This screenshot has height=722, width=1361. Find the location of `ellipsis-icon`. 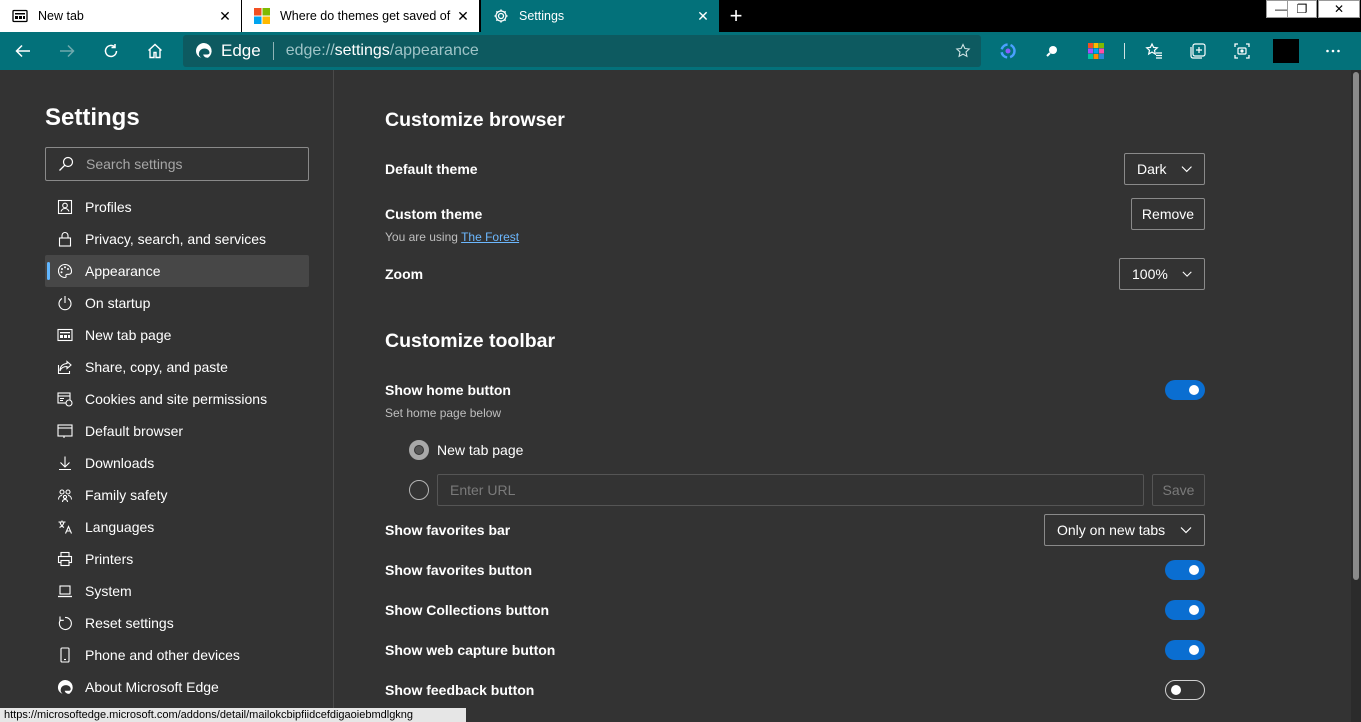

ellipsis-icon is located at coordinates (1333, 51).